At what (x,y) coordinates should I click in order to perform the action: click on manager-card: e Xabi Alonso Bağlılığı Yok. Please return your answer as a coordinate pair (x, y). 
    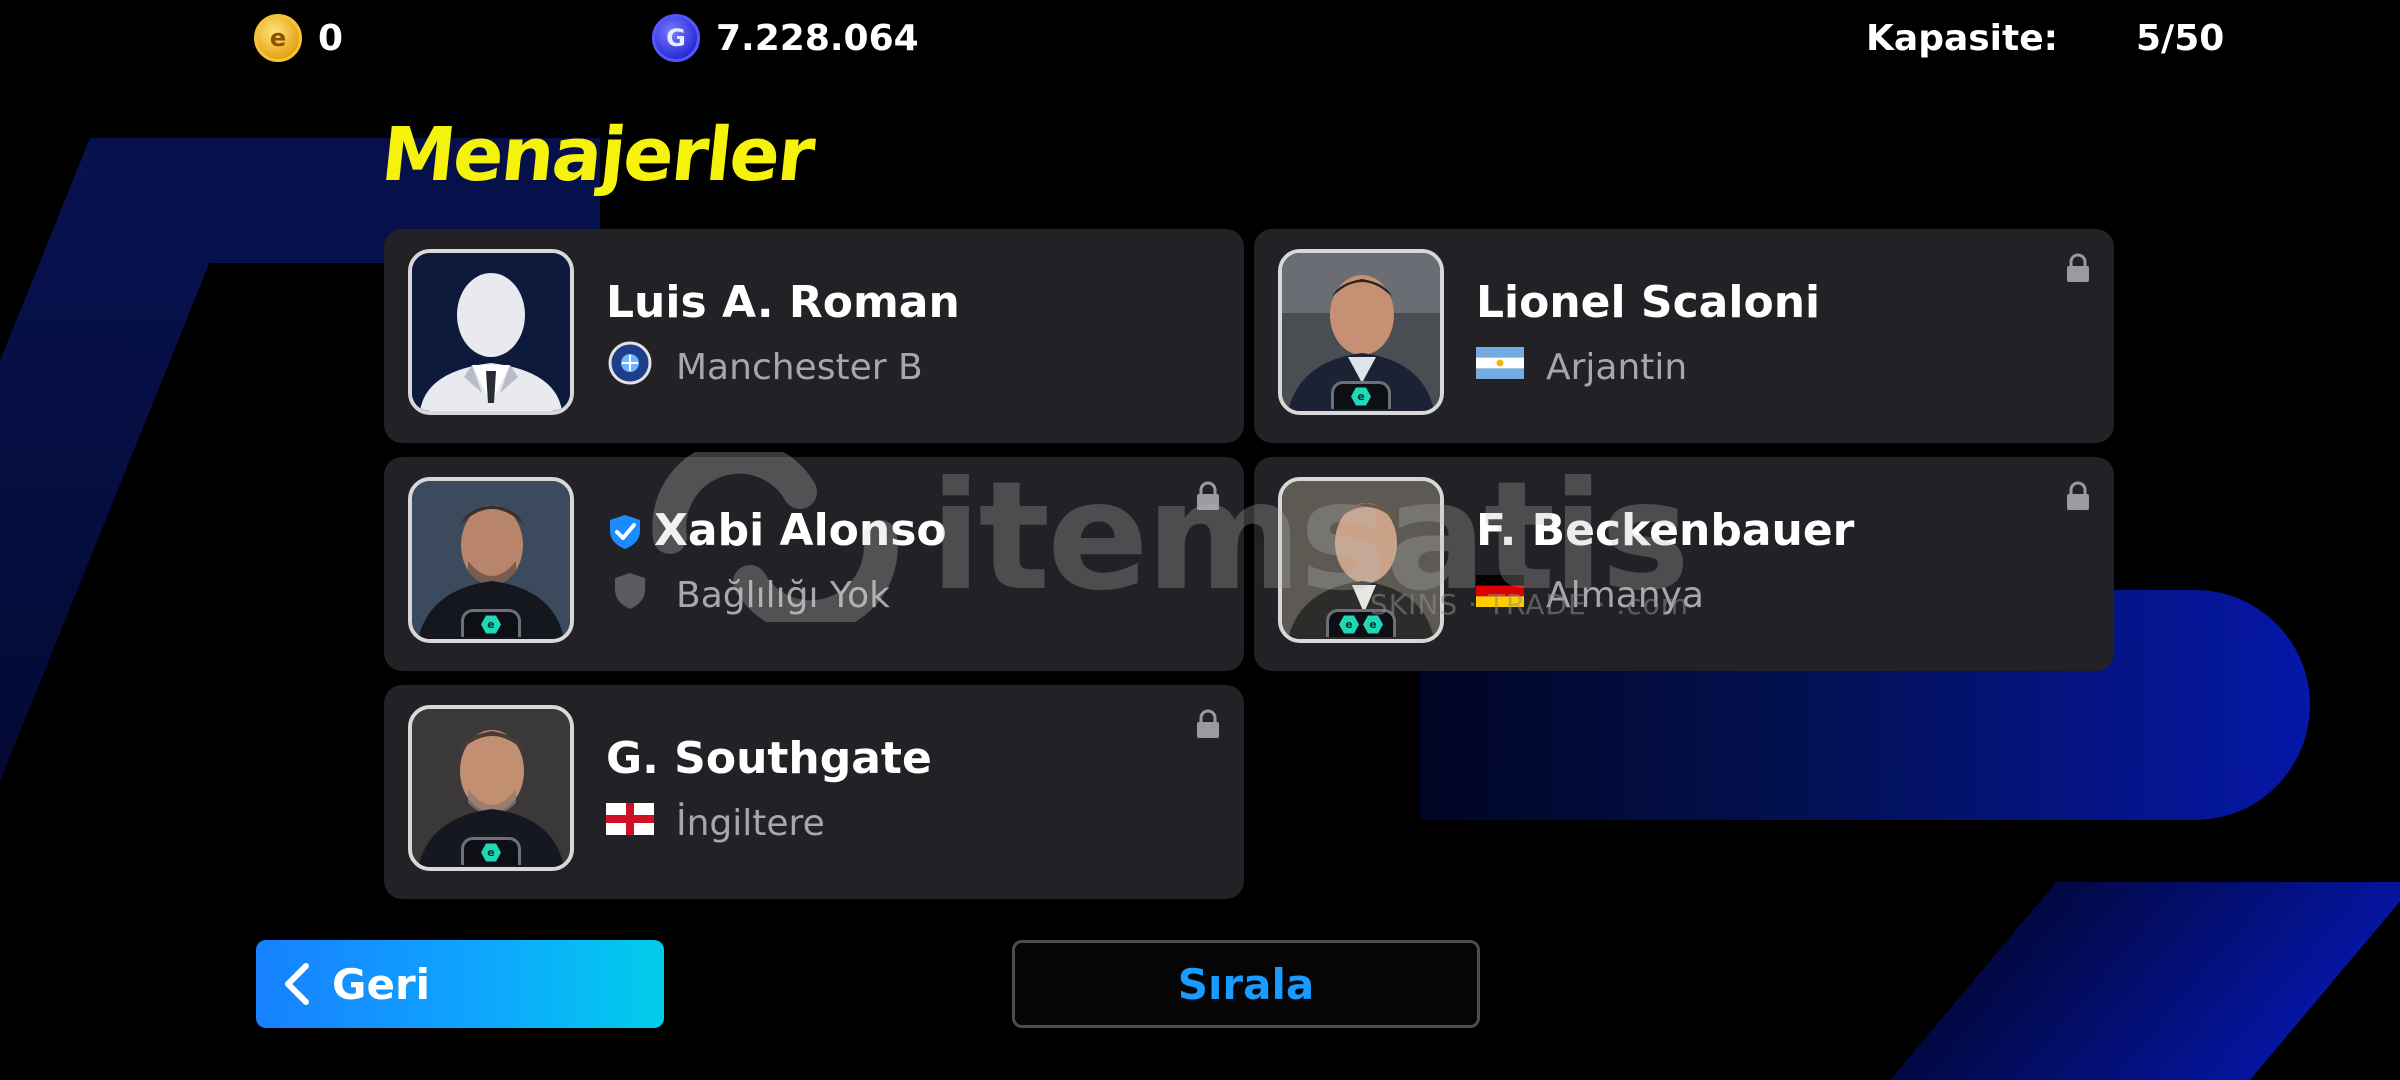
    Looking at the image, I should click on (814, 564).